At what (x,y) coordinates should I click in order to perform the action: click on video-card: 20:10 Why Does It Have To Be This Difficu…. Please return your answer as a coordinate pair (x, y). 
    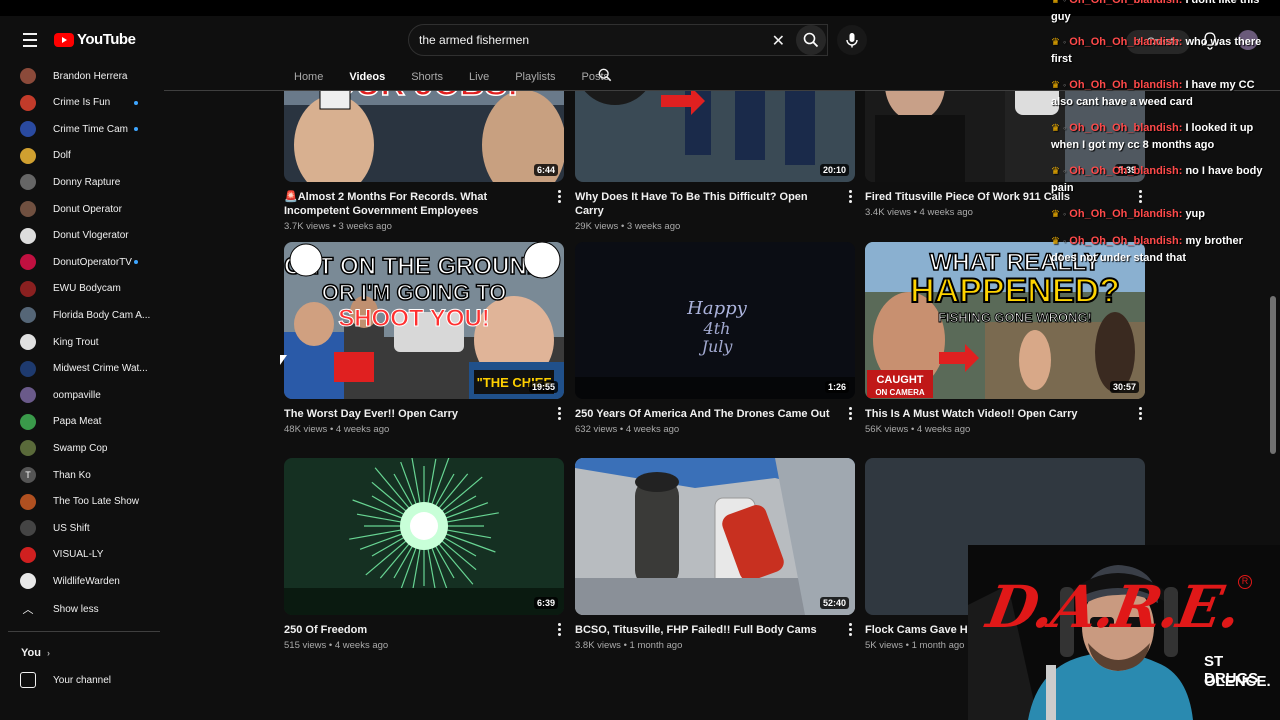
    Looking at the image, I should click on (715, 161).